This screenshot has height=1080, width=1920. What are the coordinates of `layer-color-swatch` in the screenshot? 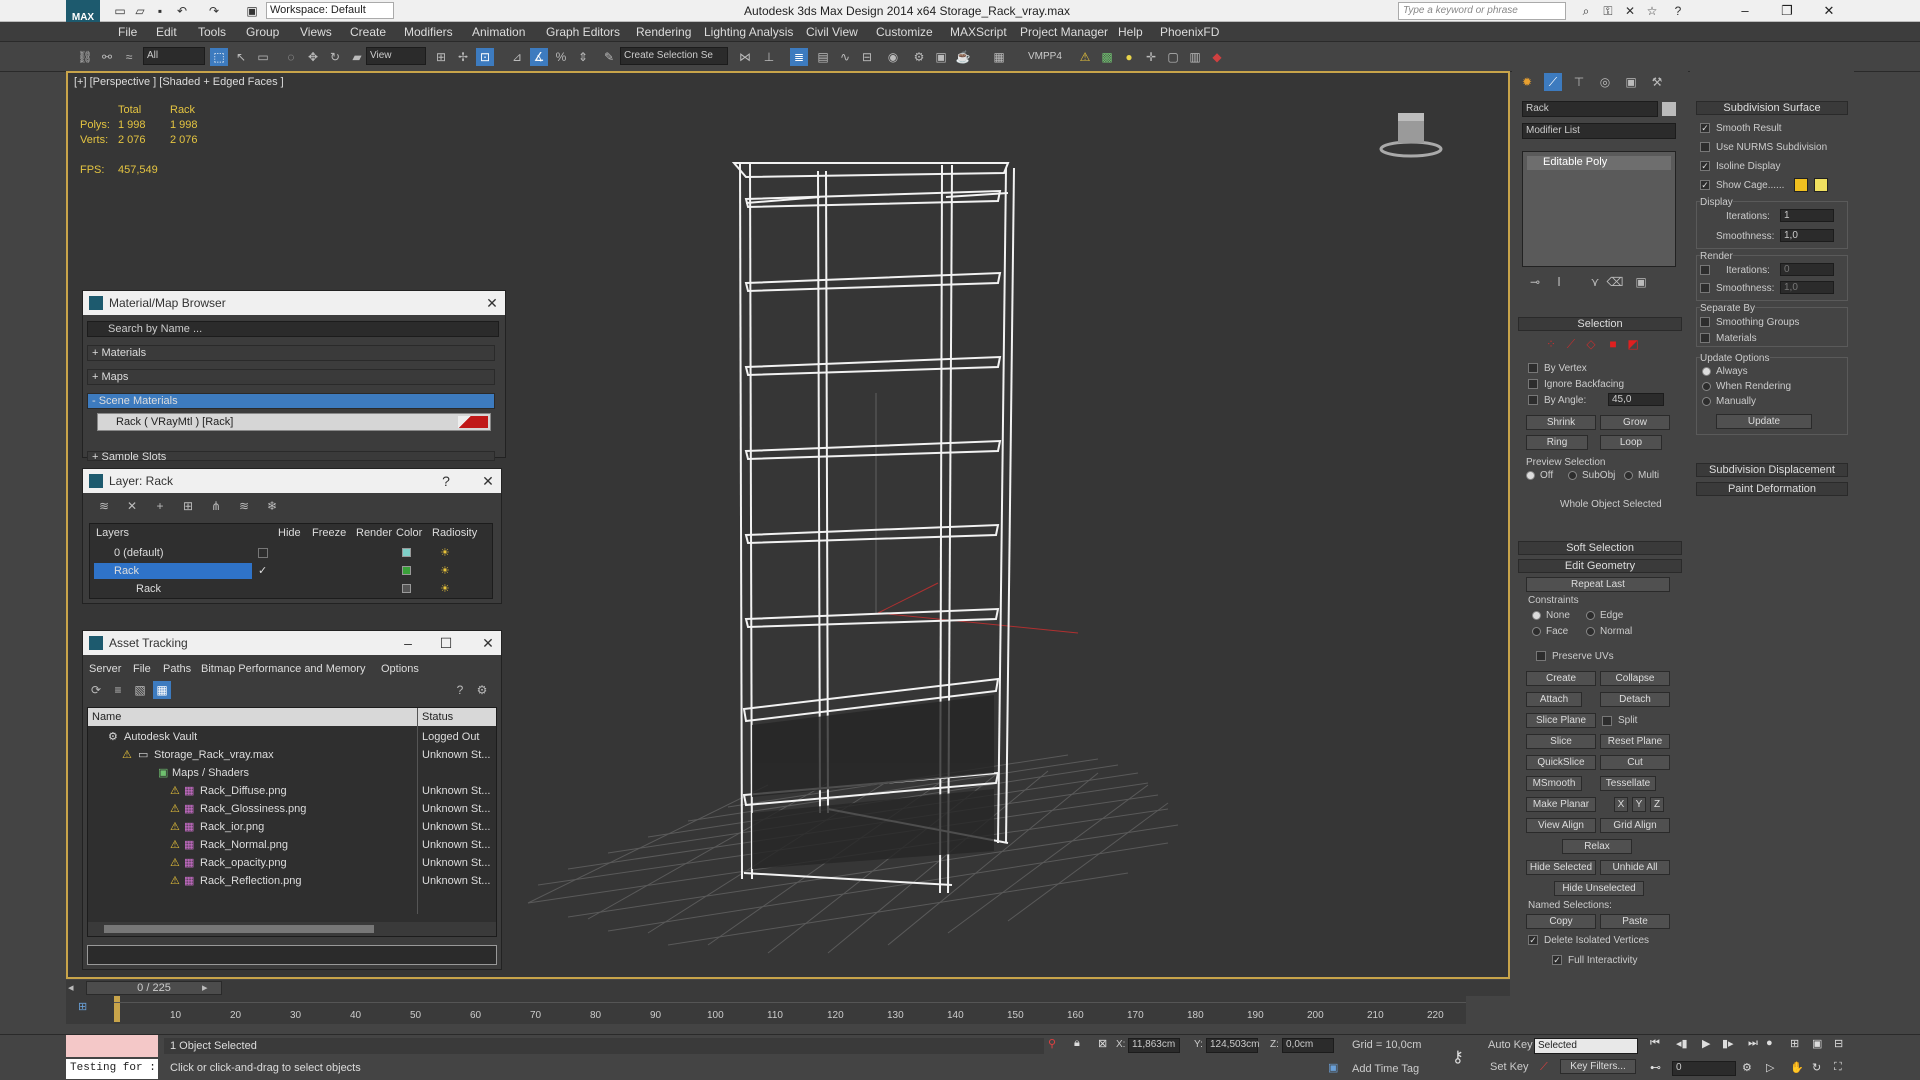 It's located at (406, 552).